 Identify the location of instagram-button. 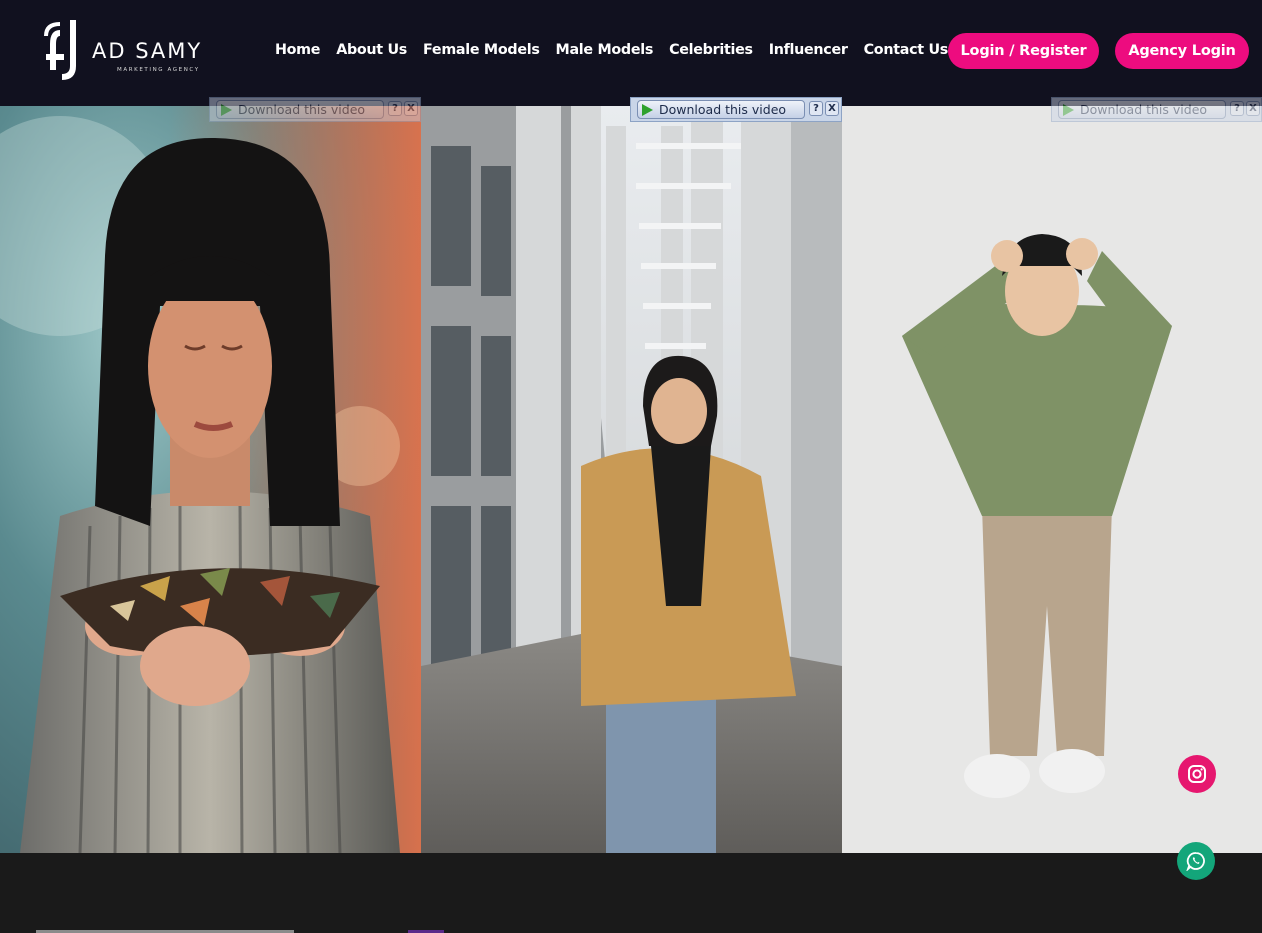
(1197, 774).